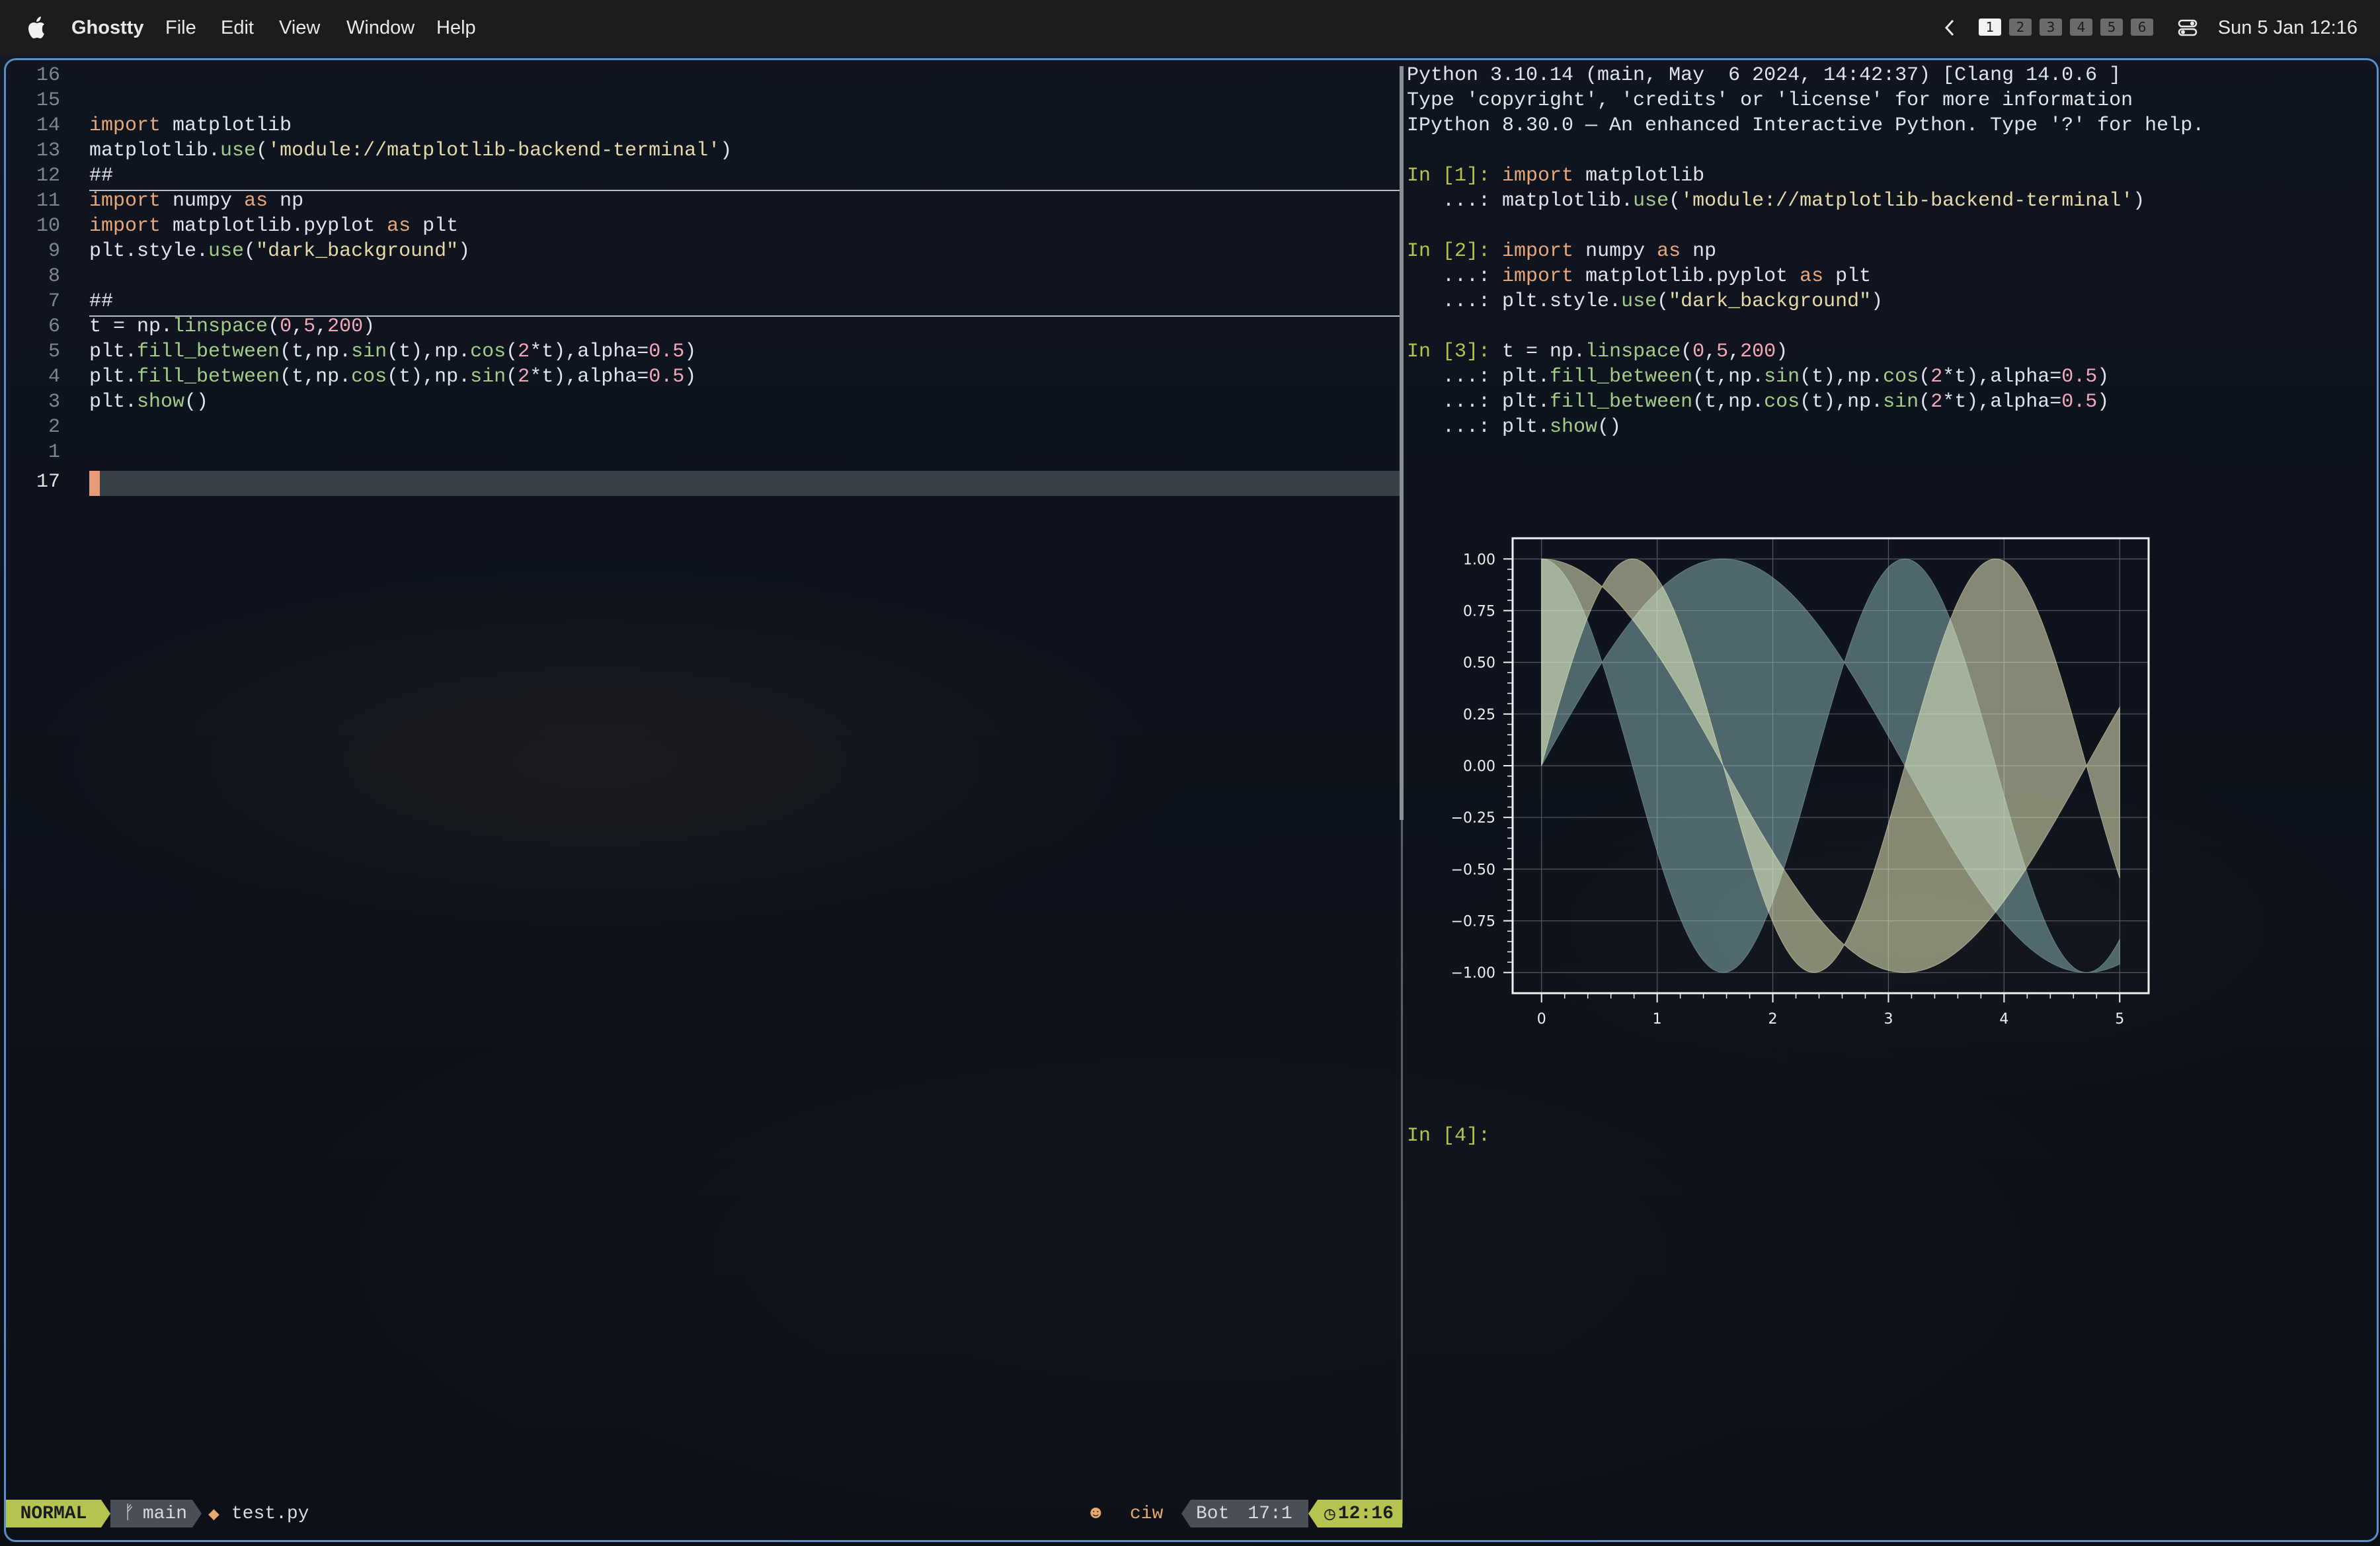 This screenshot has height=1546, width=2380. I want to click on menu-window: Window, so click(380, 28).